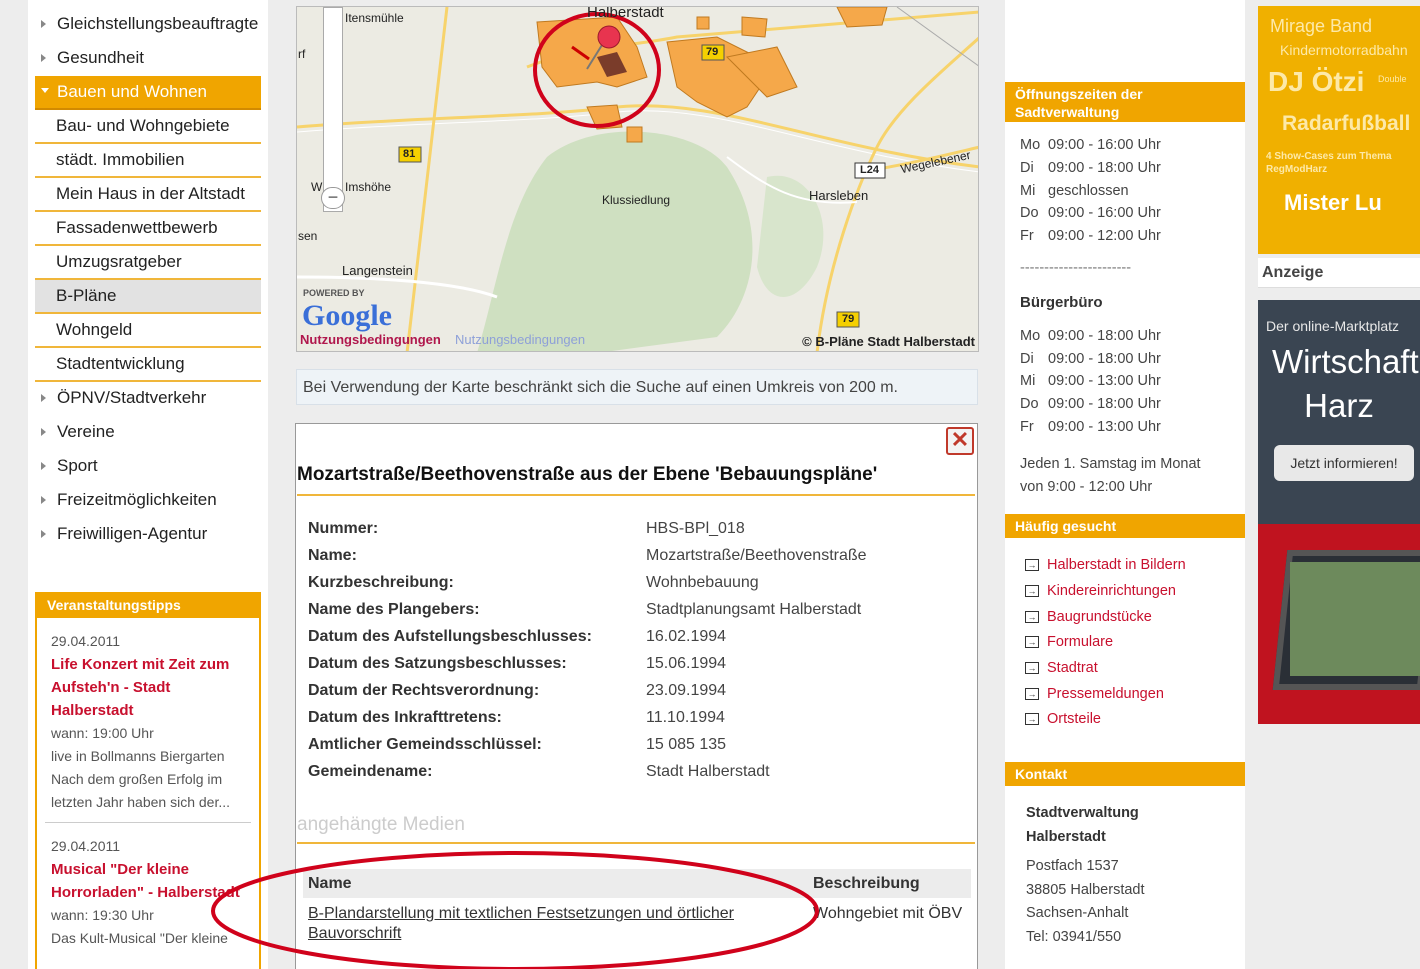 This screenshot has width=1420, height=969. Describe the element at coordinates (839, 195) in the screenshot. I see `map-label-harsleben: Harsleben` at that location.